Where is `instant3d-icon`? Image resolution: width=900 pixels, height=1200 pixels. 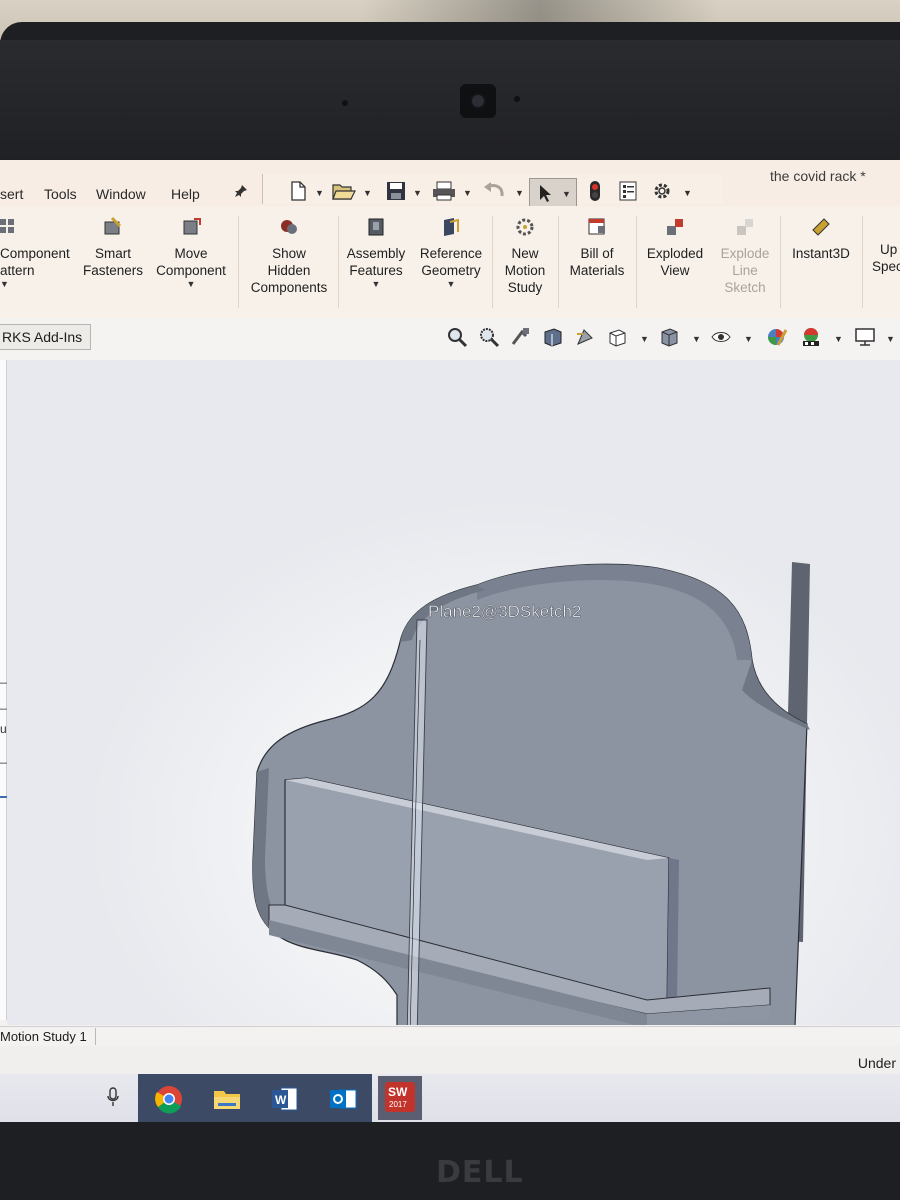 instant3d-icon is located at coordinates (821, 227).